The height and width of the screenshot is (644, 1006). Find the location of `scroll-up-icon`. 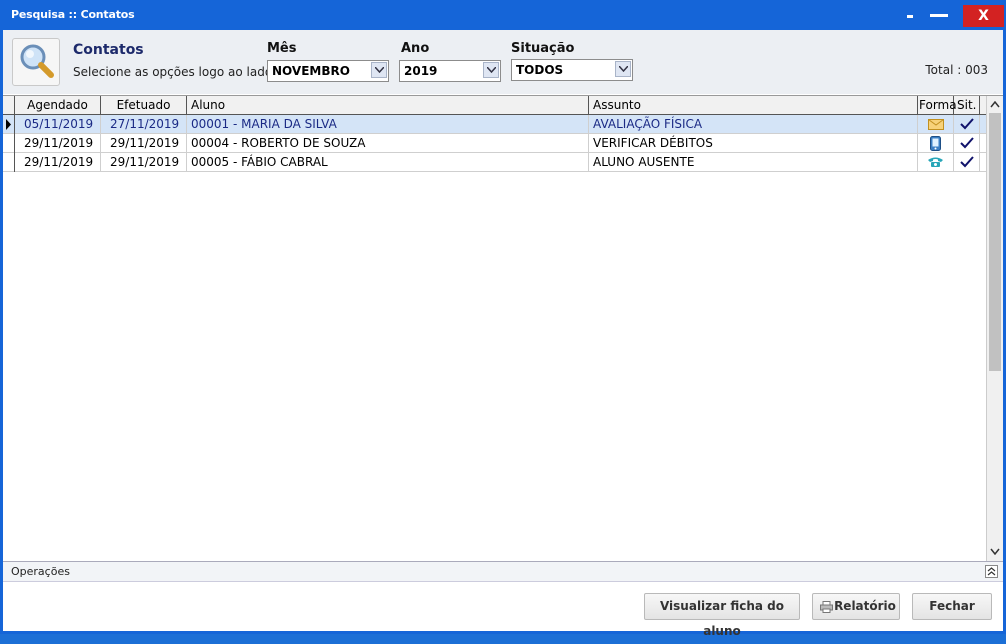

scroll-up-icon is located at coordinates (995, 104).